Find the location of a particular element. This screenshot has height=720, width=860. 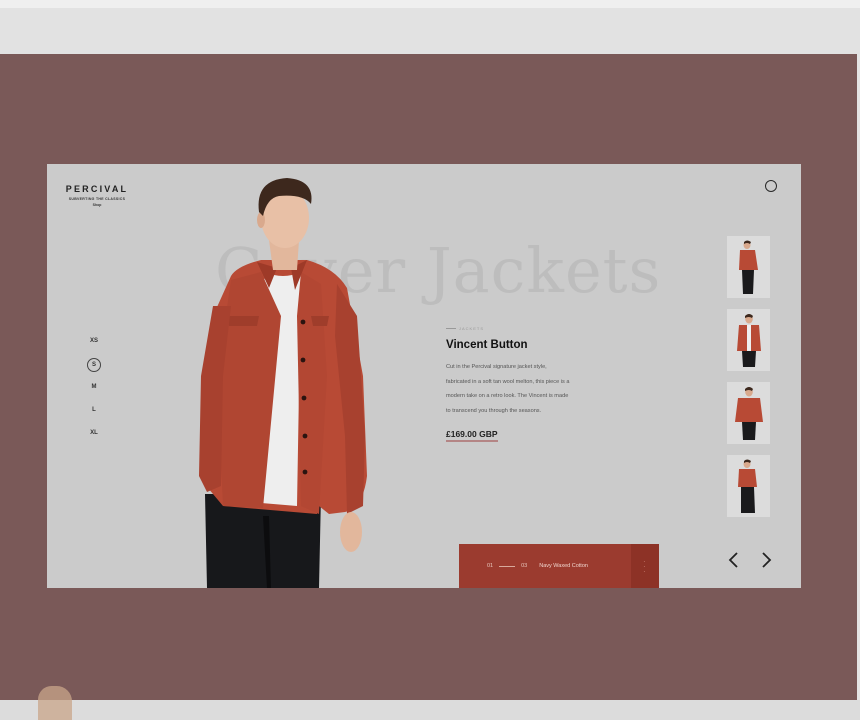

pager-divider is located at coordinates (507, 566).